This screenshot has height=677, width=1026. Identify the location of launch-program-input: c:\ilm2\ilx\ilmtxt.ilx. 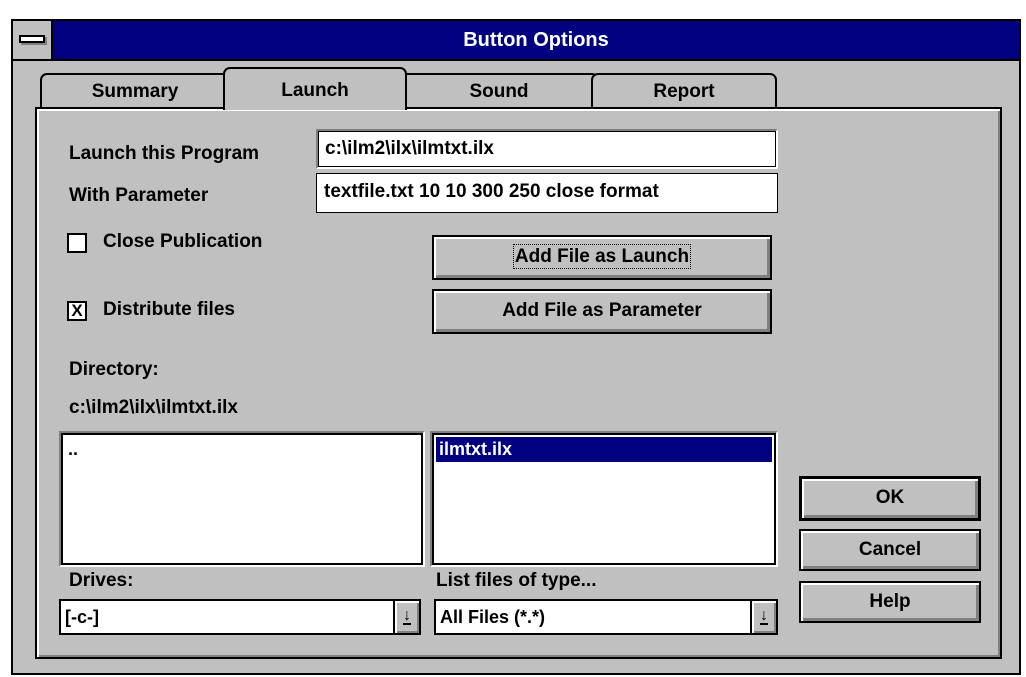
(547, 149).